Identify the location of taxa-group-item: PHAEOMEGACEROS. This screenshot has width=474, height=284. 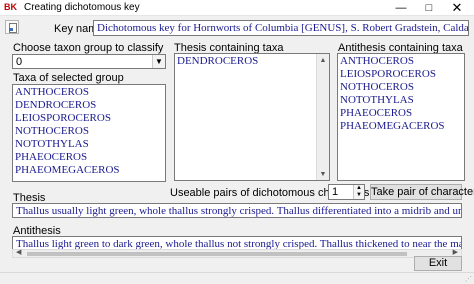
(89, 170).